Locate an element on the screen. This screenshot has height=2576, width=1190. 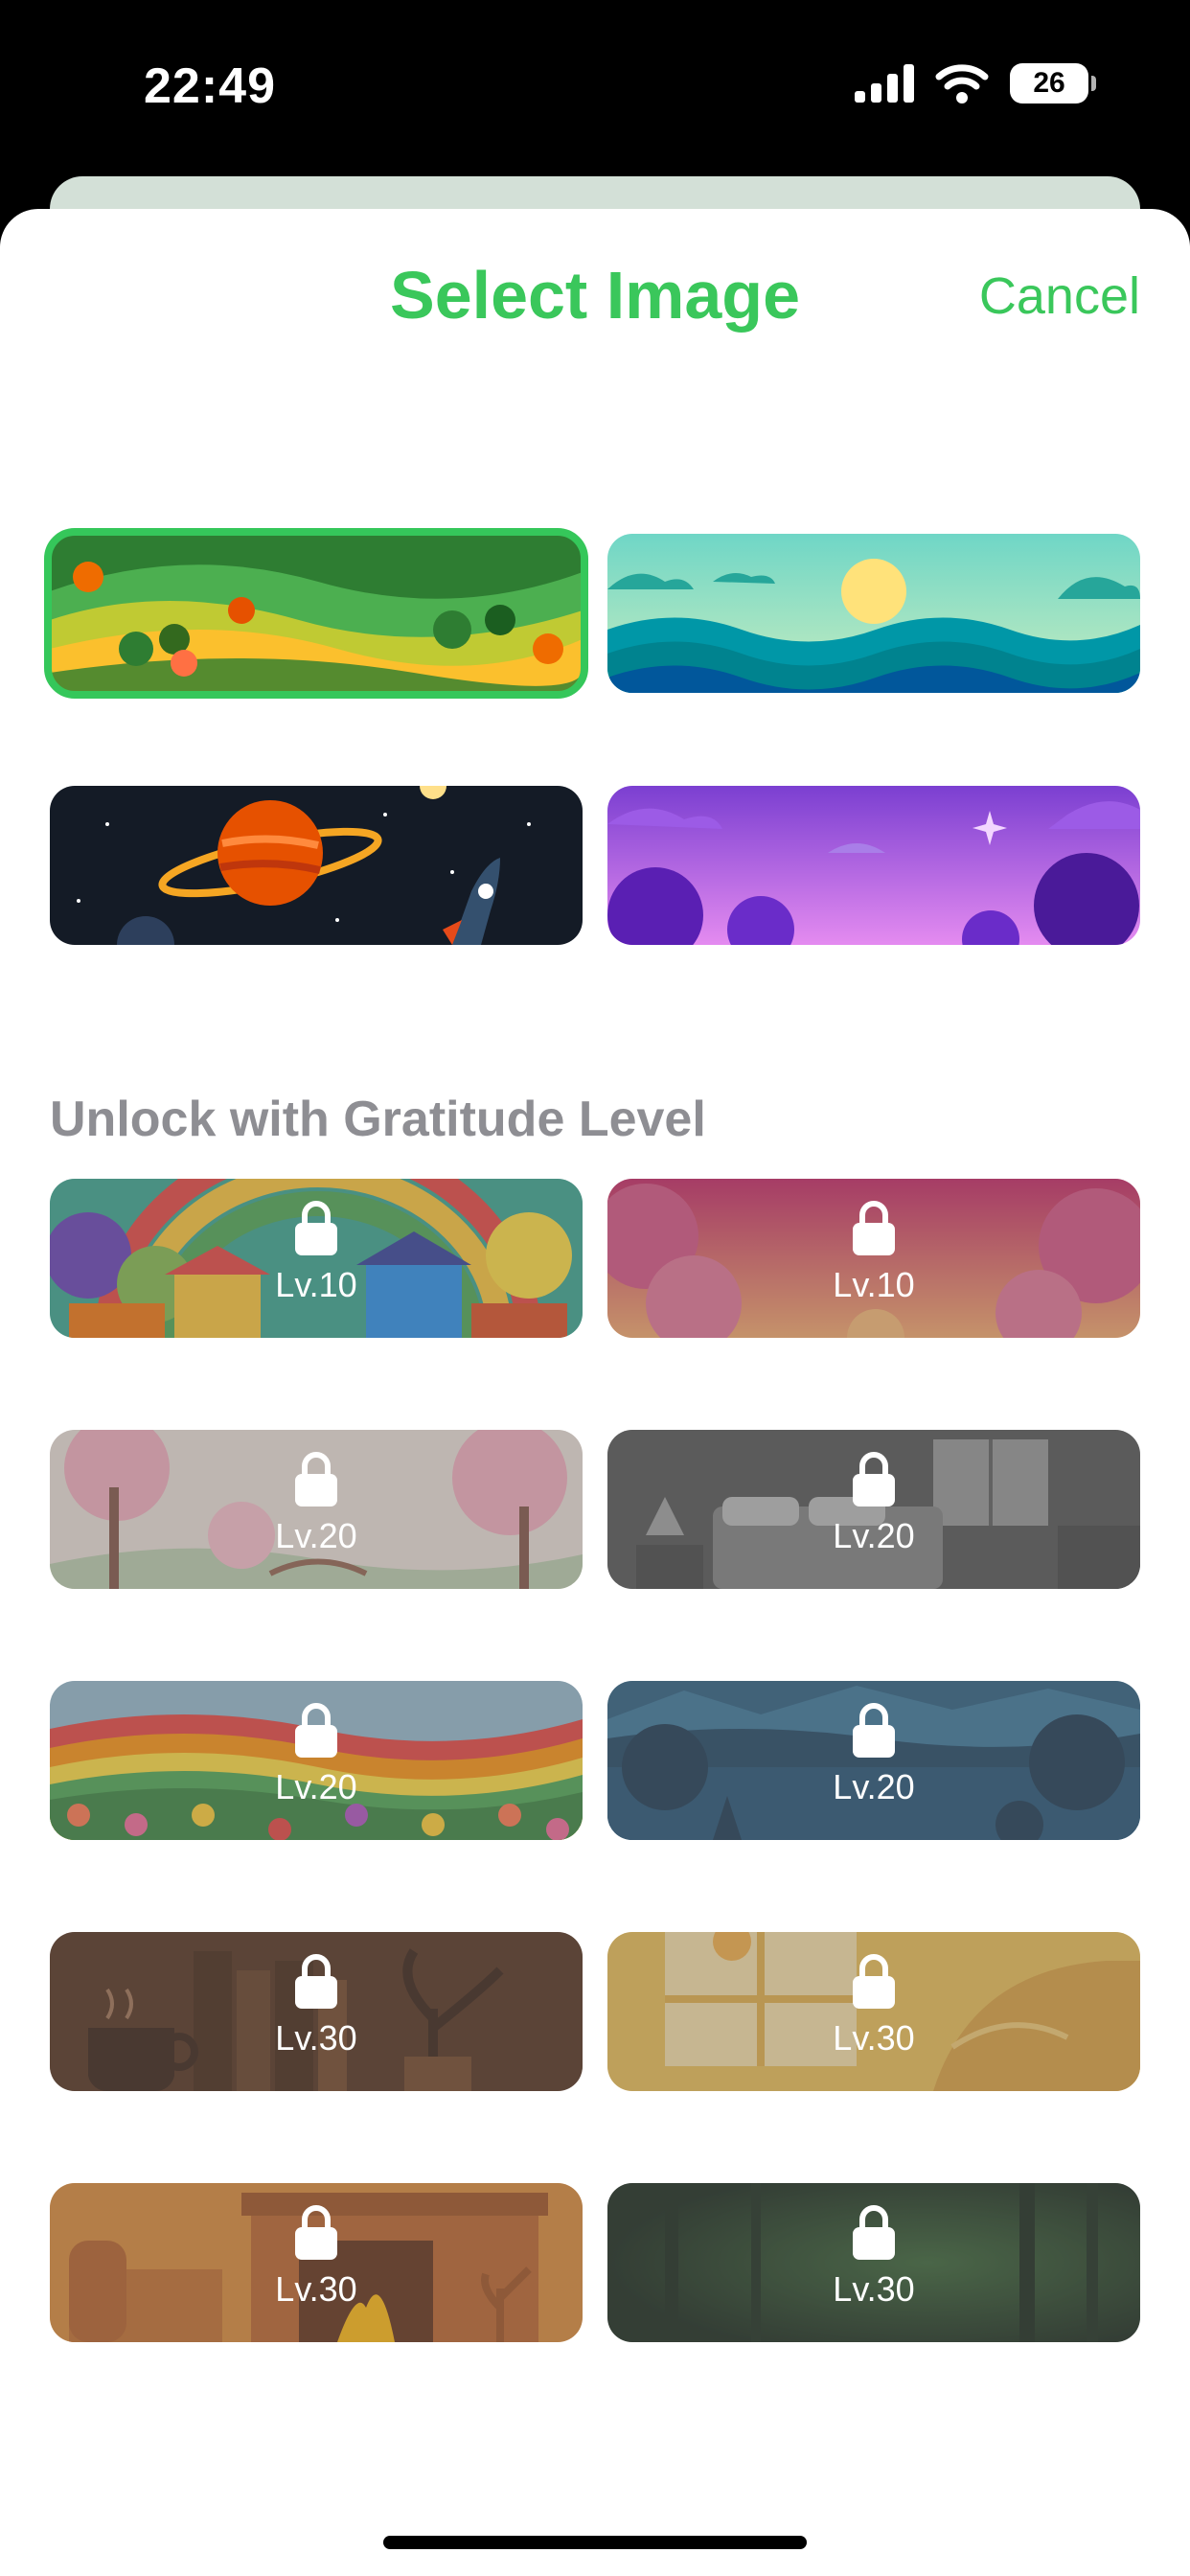
image-tile-green-hills is located at coordinates (316, 613).